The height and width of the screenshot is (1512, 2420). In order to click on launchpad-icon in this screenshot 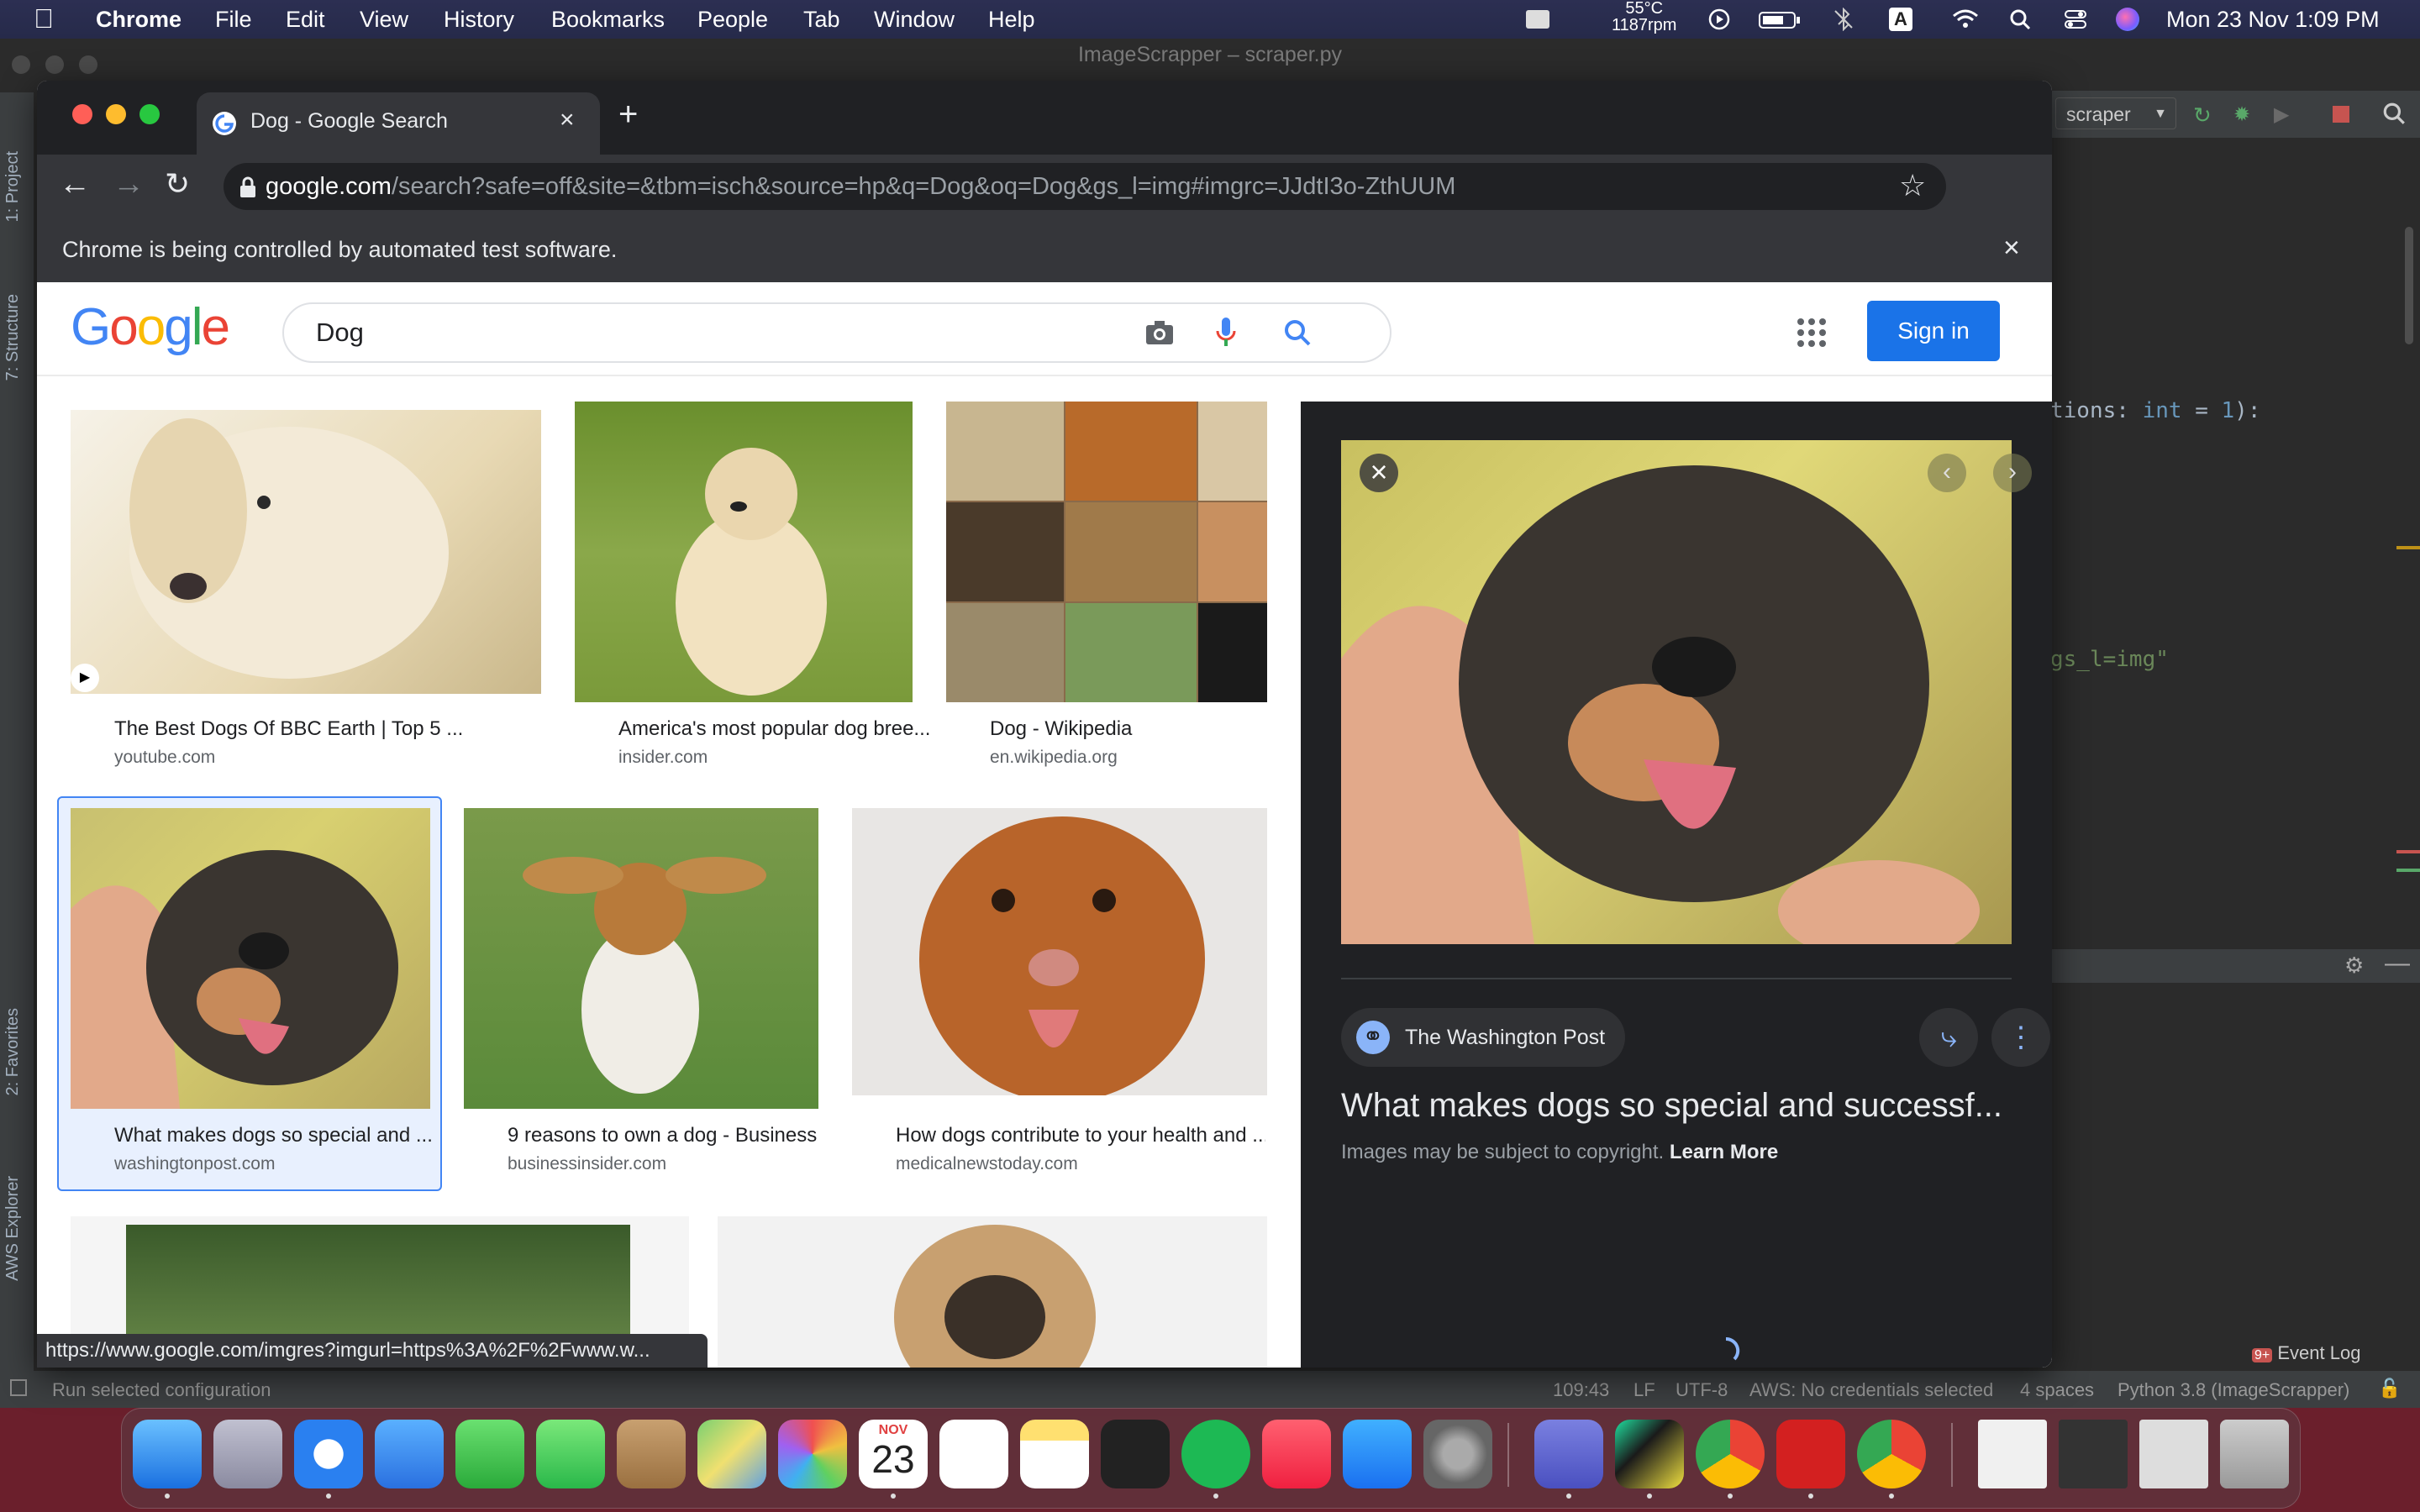, I will do `click(248, 1454)`.